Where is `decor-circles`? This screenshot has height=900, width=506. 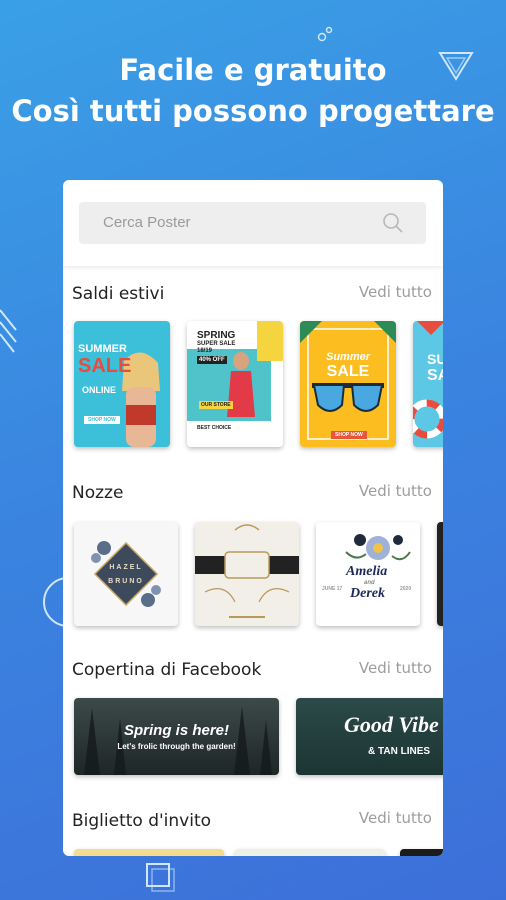 decor-circles is located at coordinates (325, 34).